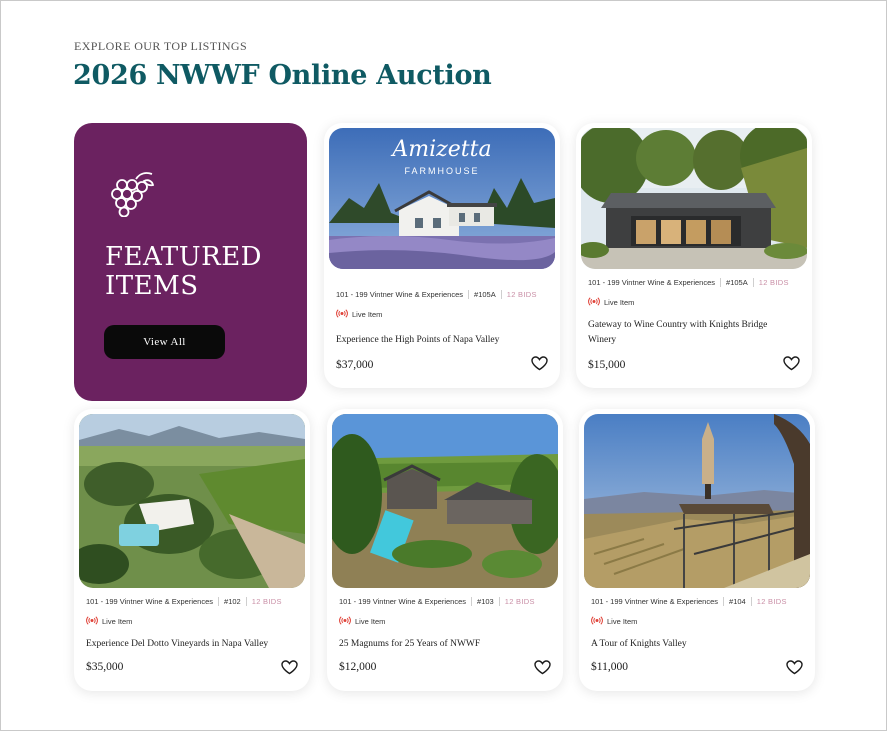 Image resolution: width=887 pixels, height=731 pixels. What do you see at coordinates (441, 171) in the screenshot?
I see `image-logo-subtext: FARMHOUSE` at bounding box center [441, 171].